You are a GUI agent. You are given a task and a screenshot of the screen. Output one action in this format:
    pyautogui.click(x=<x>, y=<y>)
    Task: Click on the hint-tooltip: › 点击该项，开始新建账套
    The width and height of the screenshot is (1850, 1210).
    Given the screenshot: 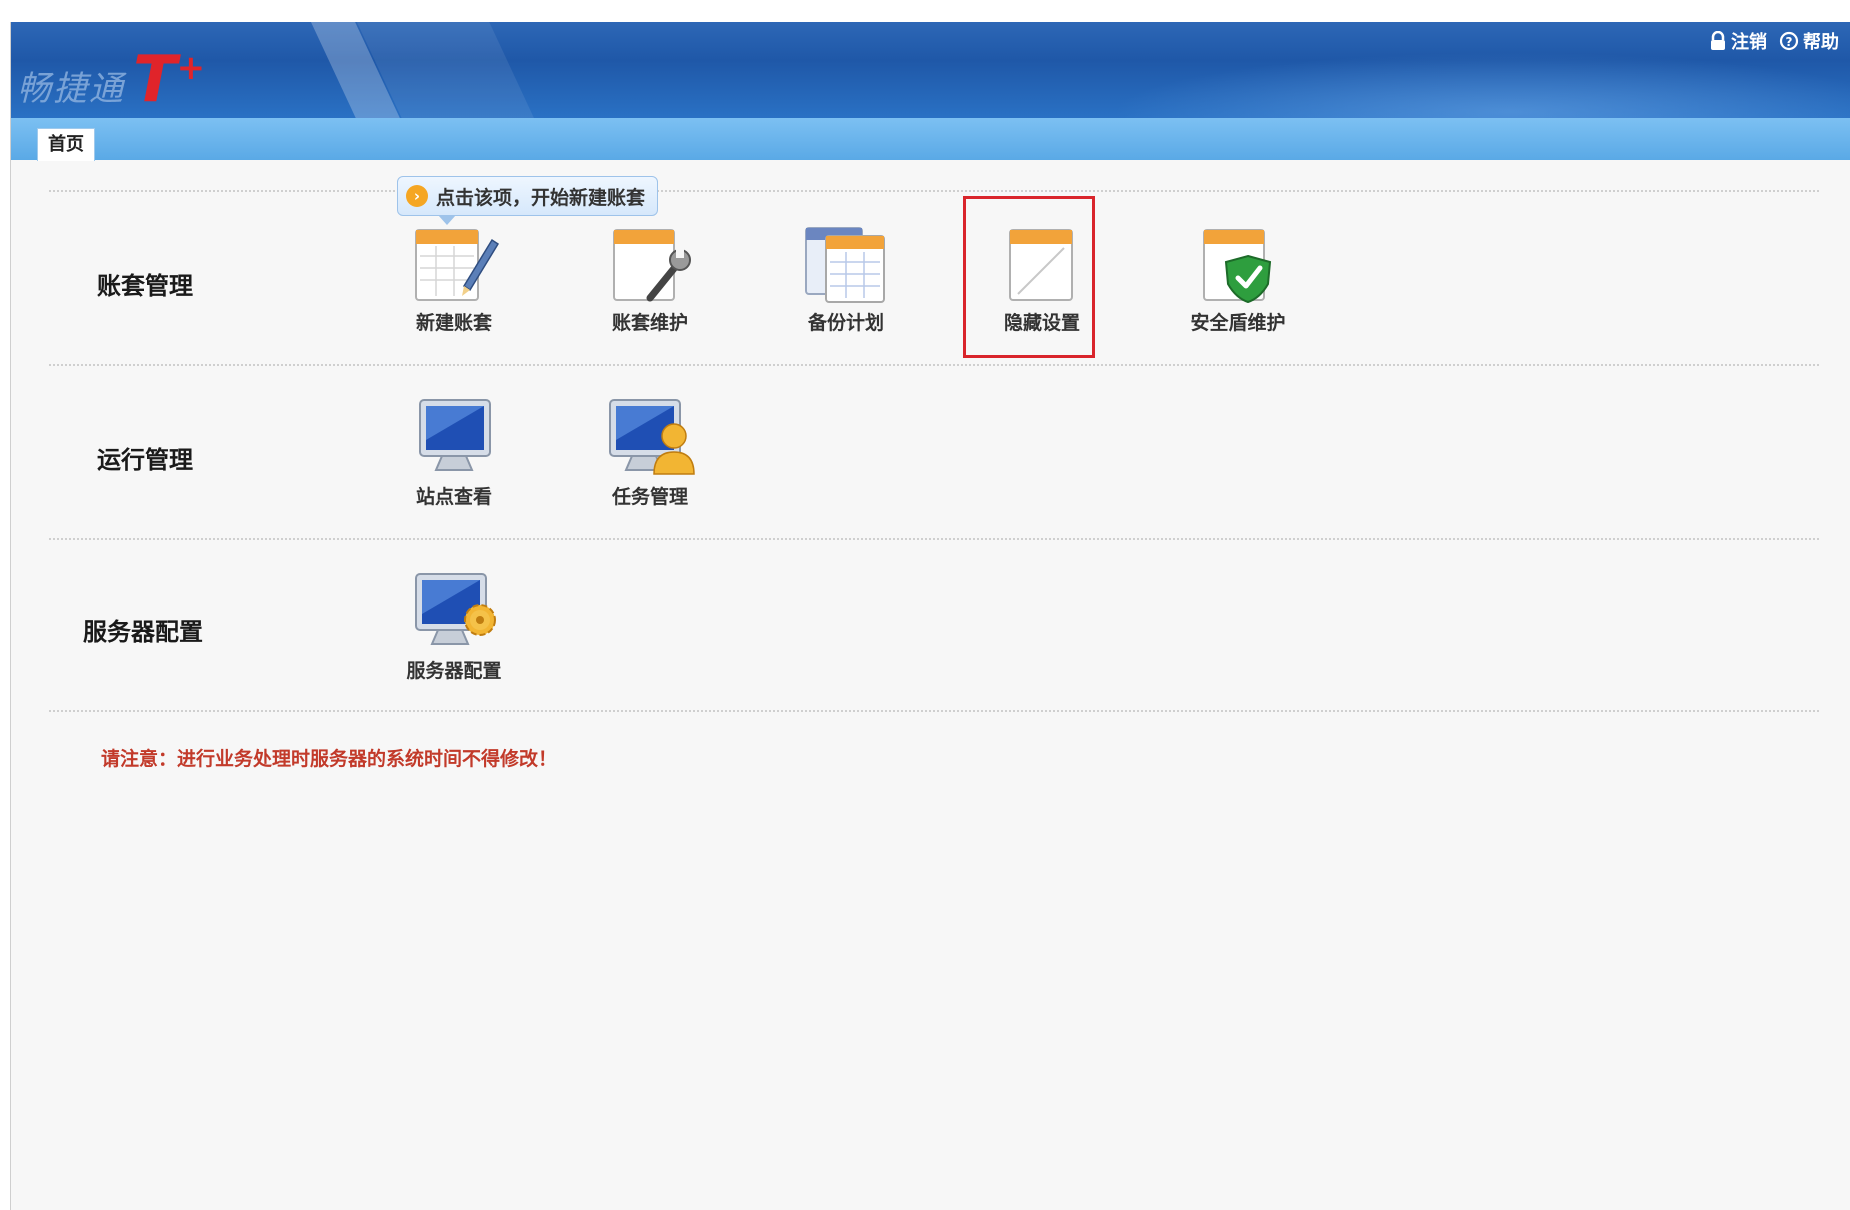 What is the action you would take?
    pyautogui.click(x=528, y=200)
    